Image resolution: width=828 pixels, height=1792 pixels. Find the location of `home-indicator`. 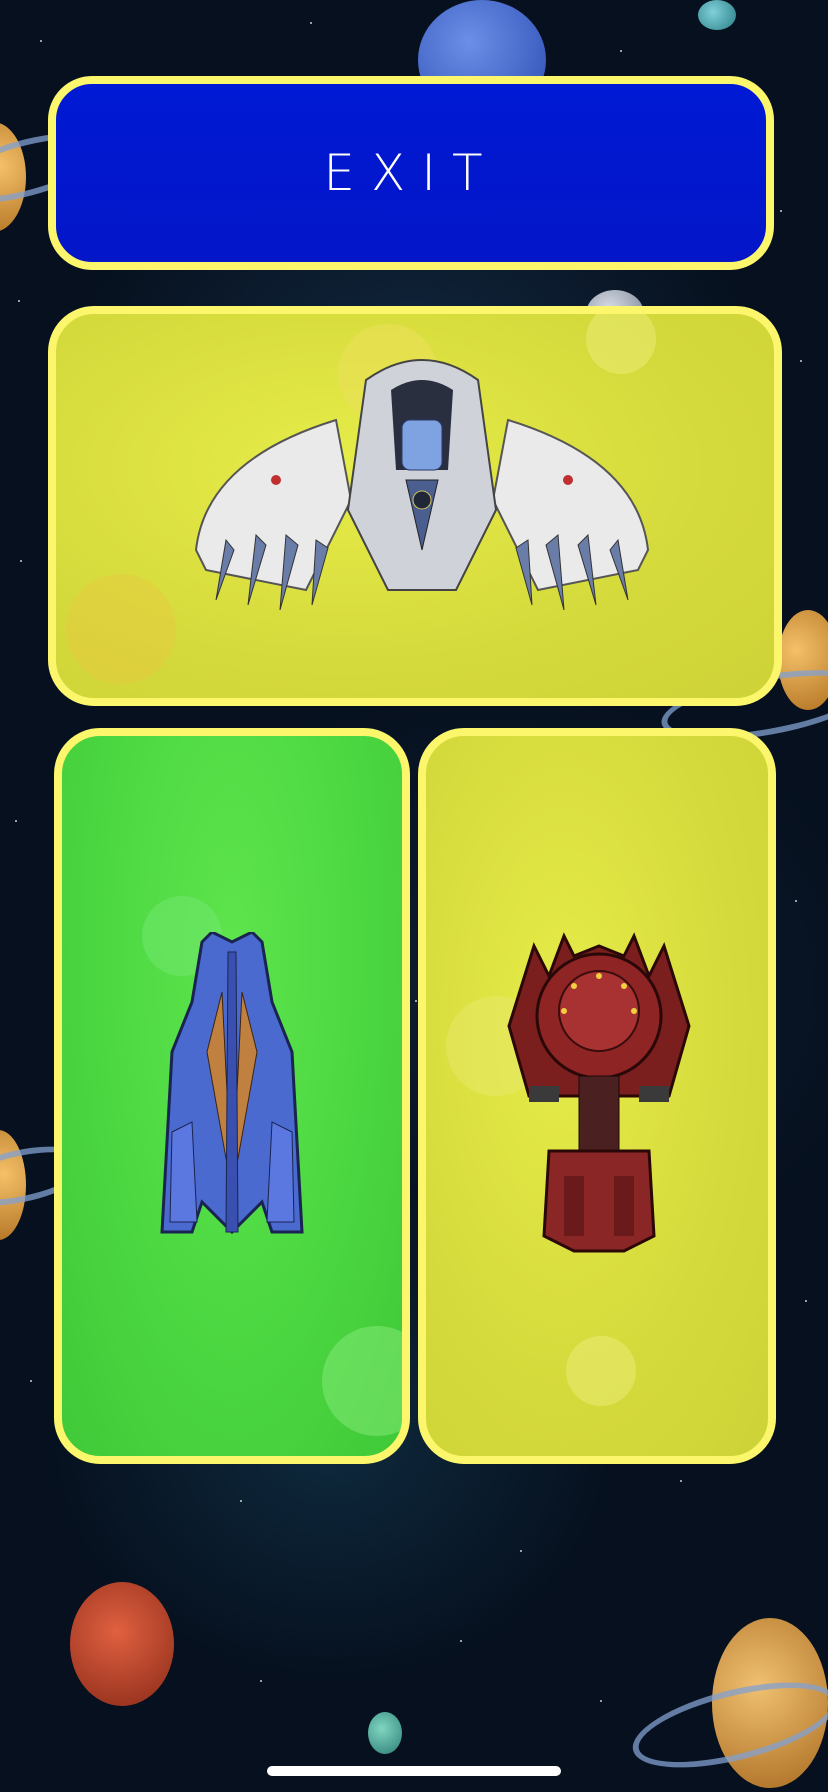

home-indicator is located at coordinates (414, 1771).